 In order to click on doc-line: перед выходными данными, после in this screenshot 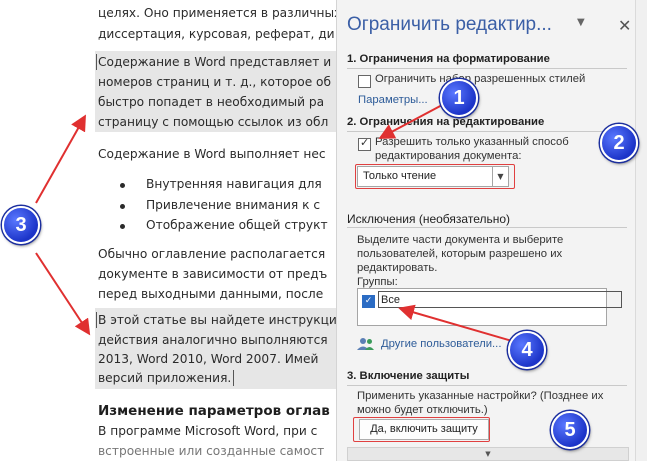, I will do `click(211, 294)`.